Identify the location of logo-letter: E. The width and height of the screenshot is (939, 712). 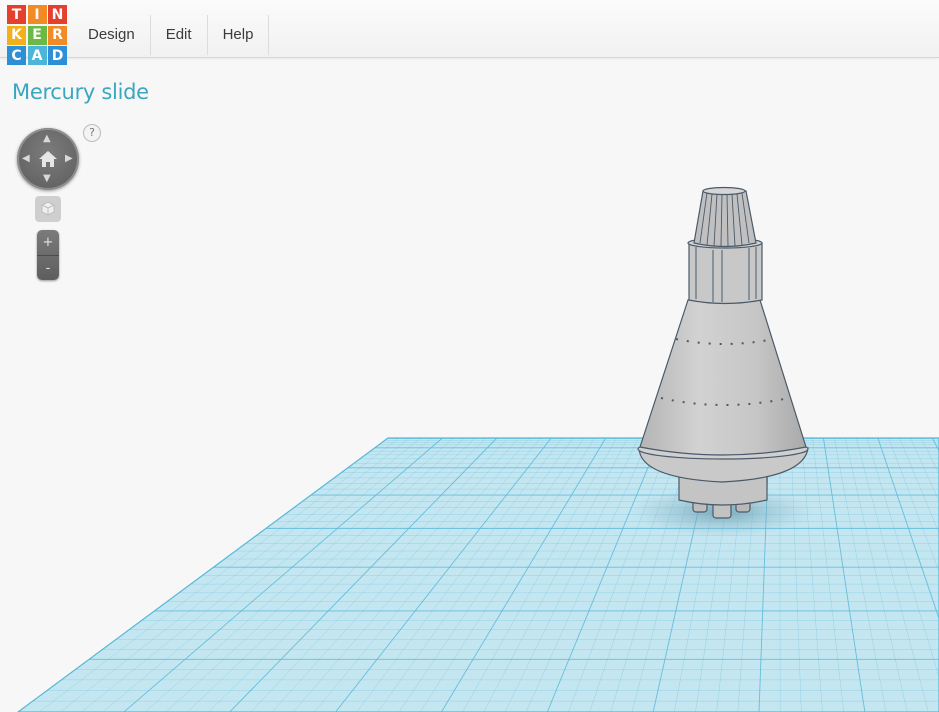
(37, 35).